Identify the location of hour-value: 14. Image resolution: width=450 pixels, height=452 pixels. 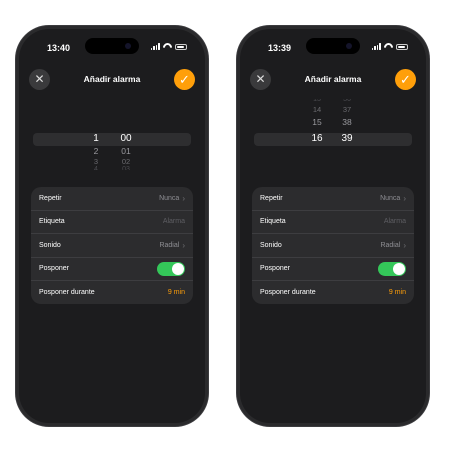
(317, 109).